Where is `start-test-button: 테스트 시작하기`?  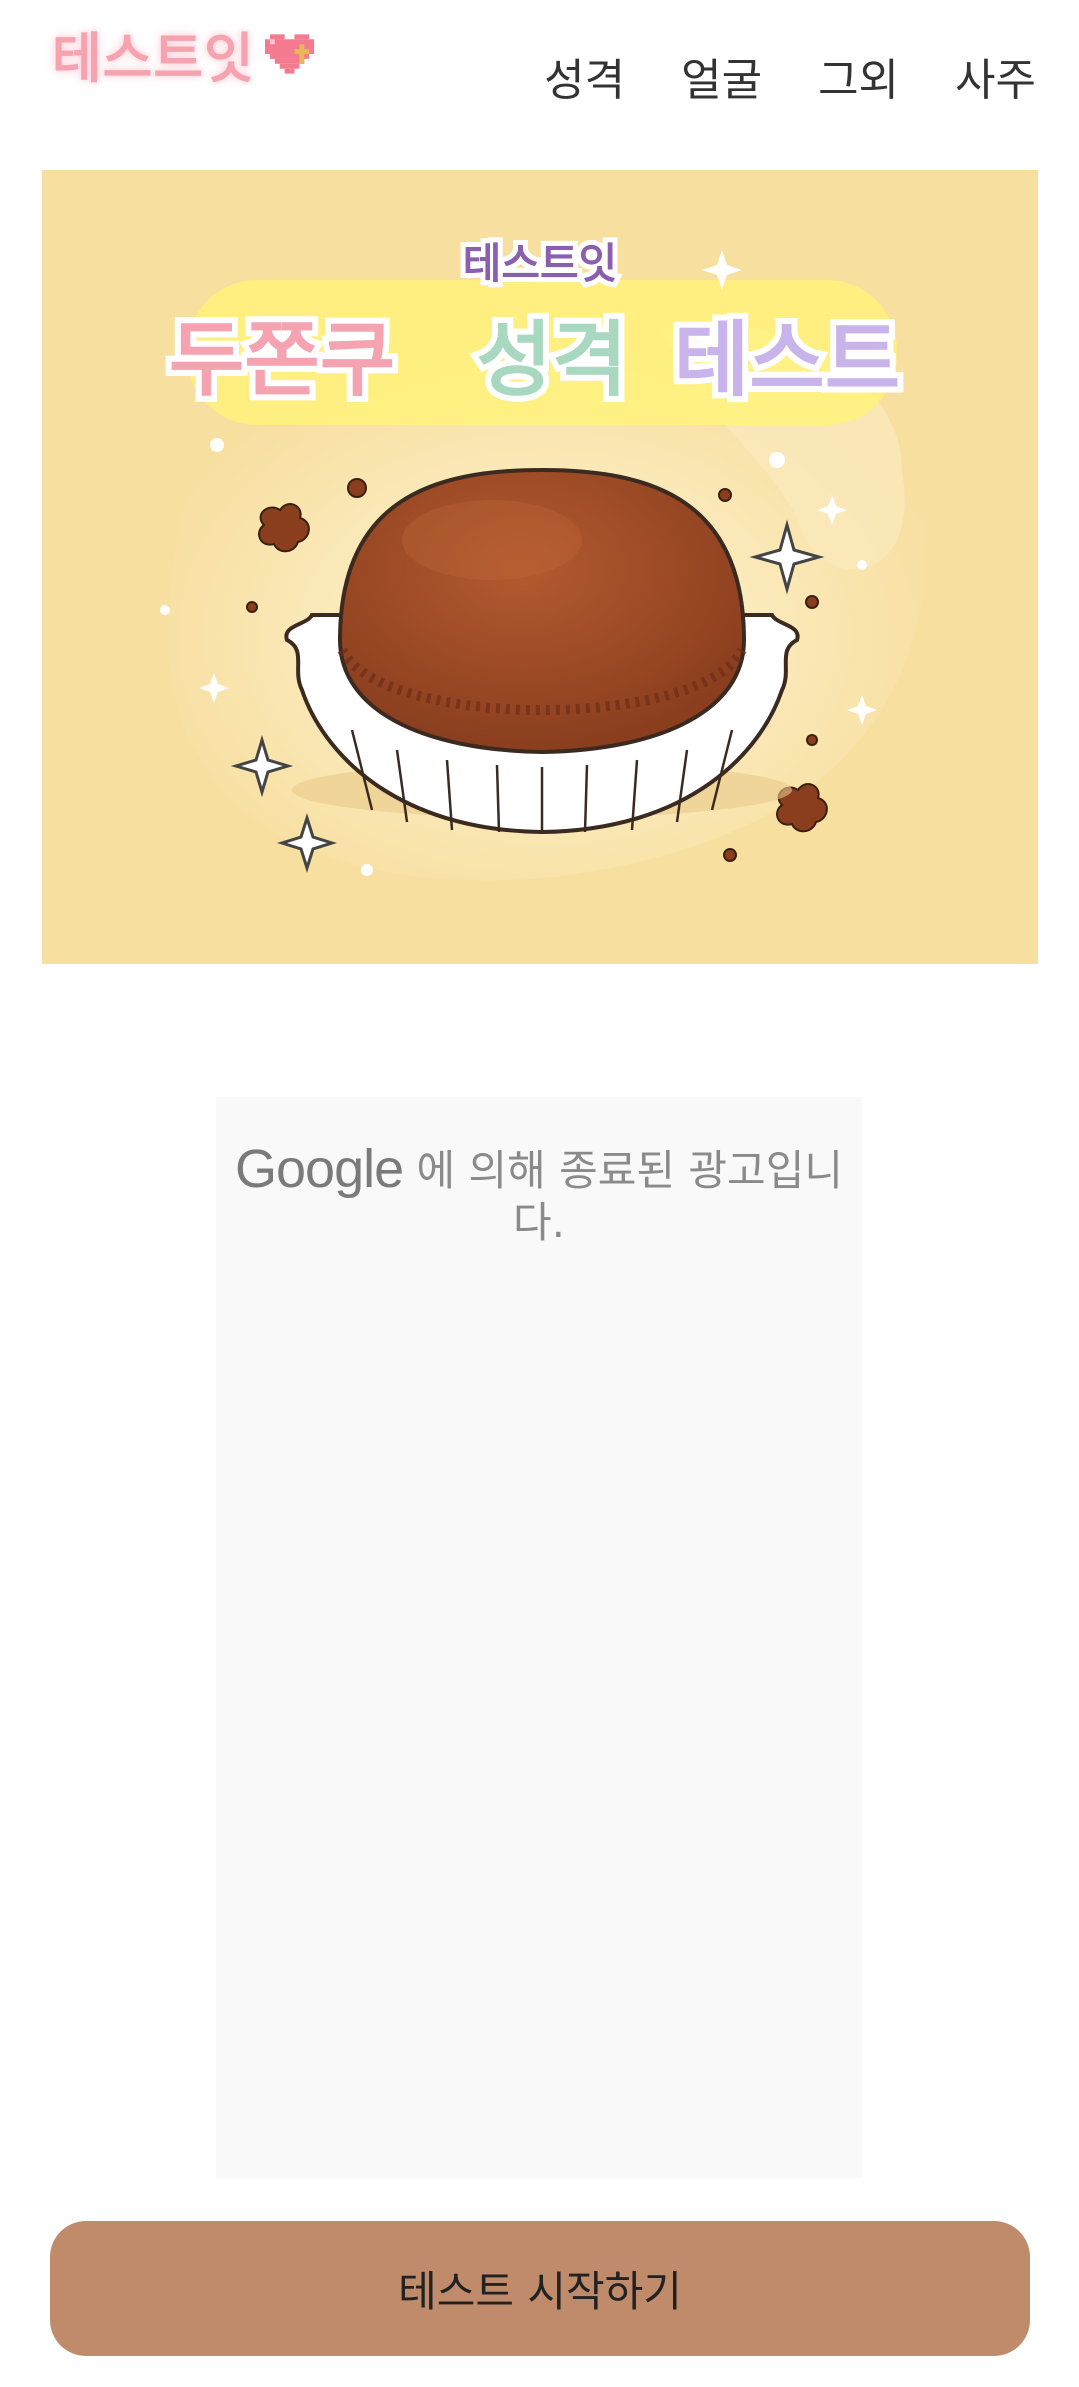
start-test-button: 테스트 시작하기 is located at coordinates (540, 2288).